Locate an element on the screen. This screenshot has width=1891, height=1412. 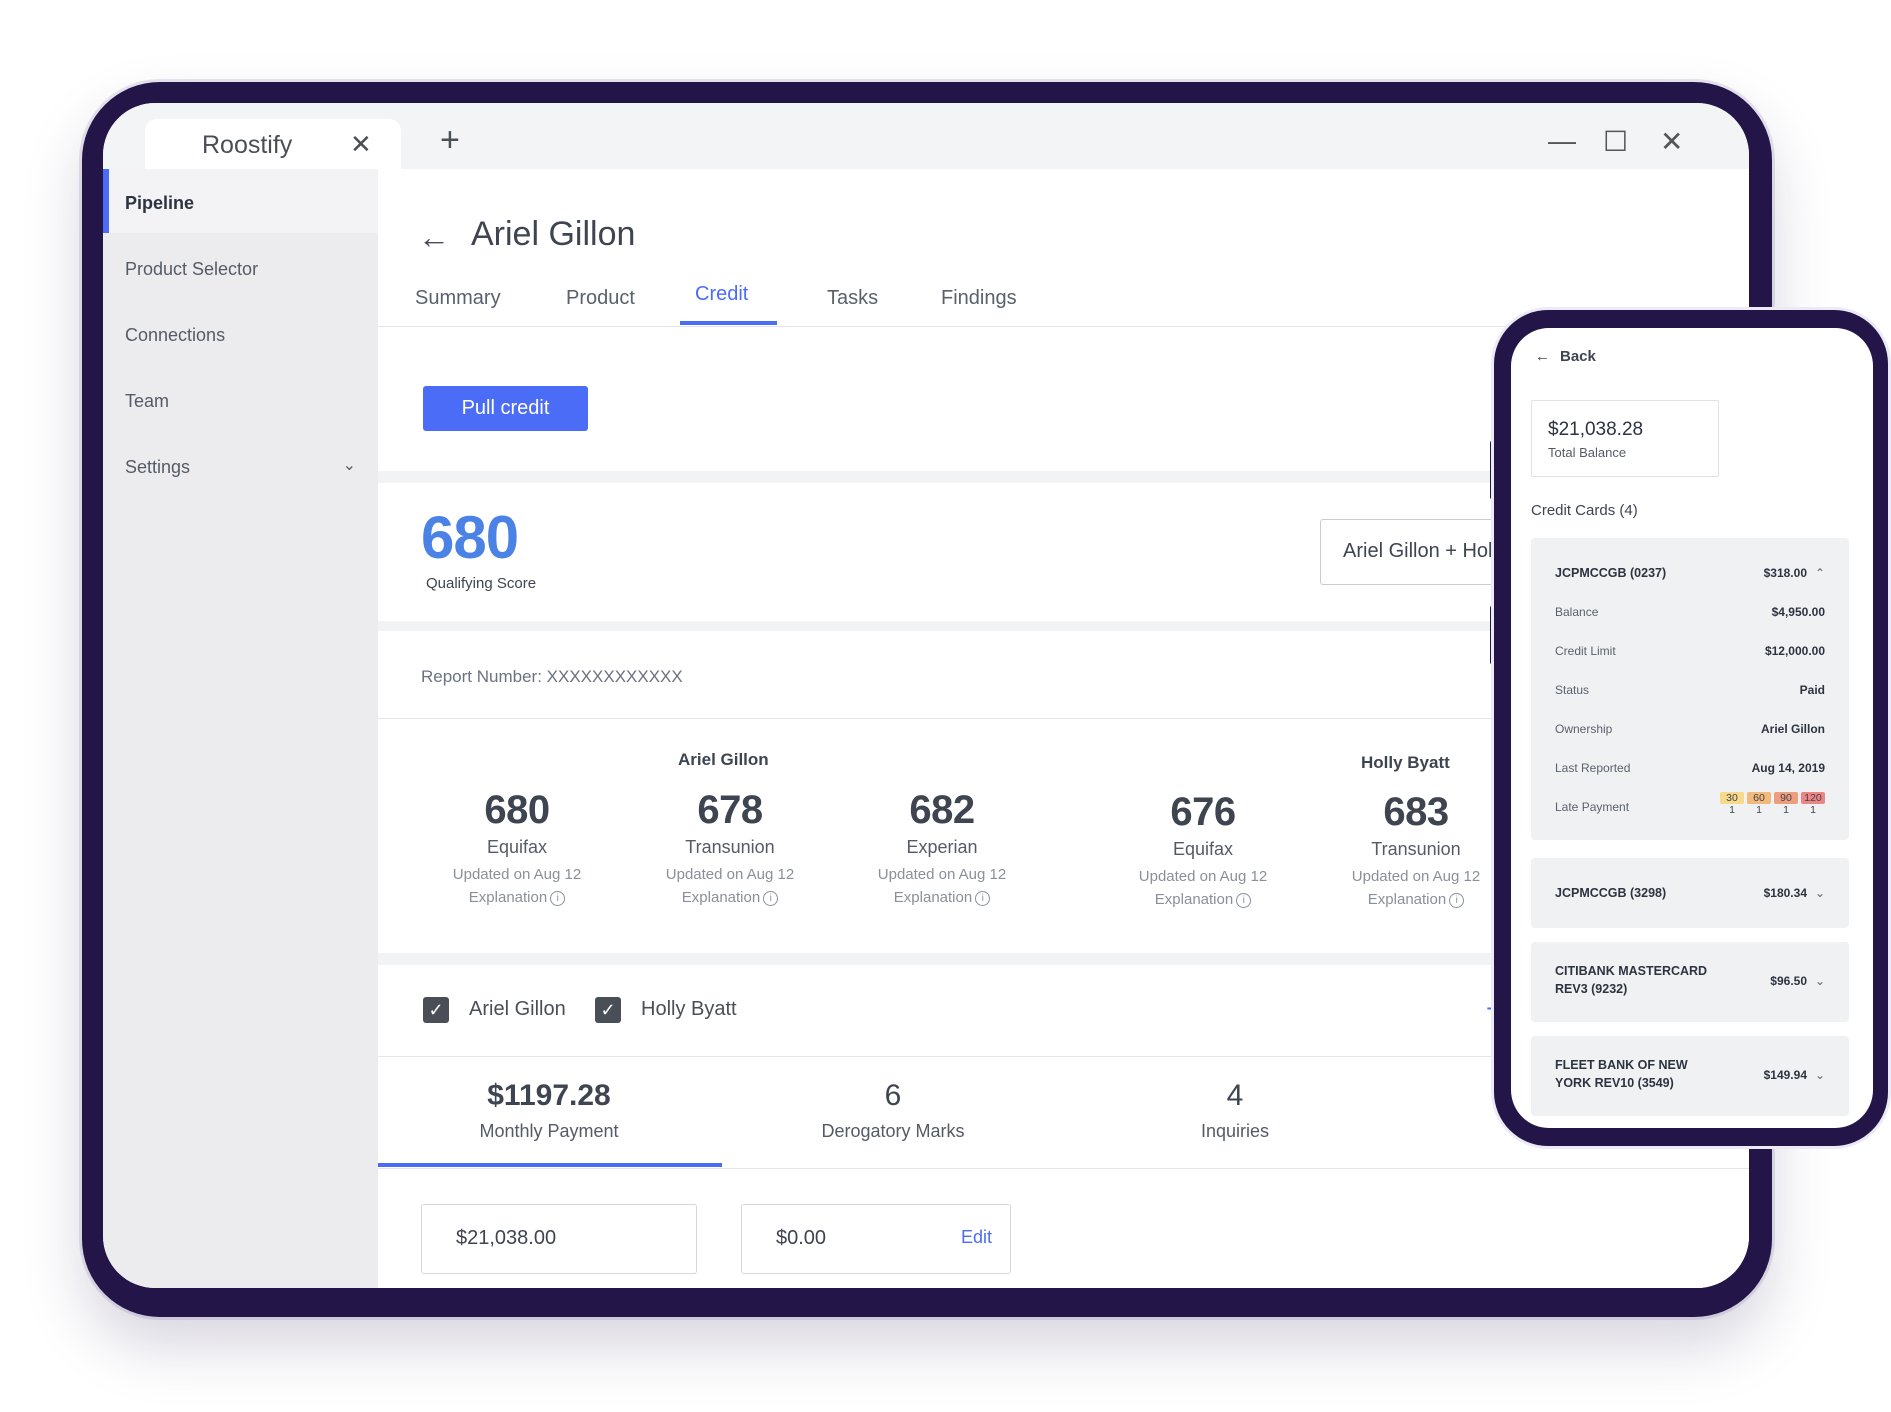
detail-label: Last Reported is located at coordinates (1593, 768).